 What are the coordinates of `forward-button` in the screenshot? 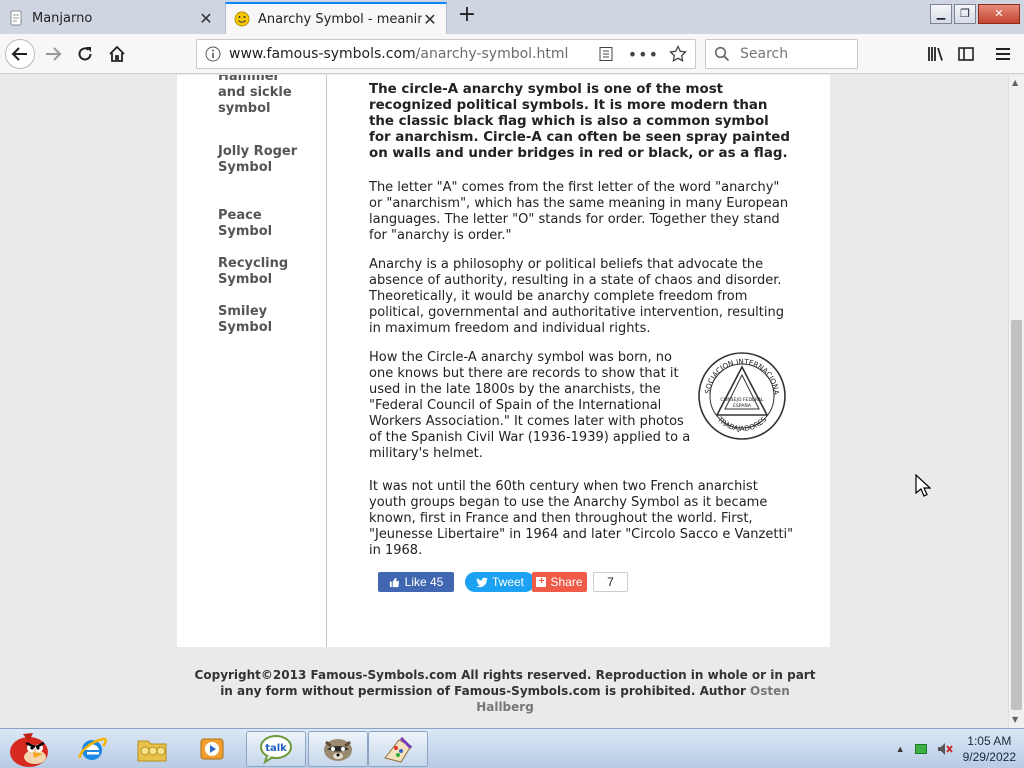 It's located at (53, 54).